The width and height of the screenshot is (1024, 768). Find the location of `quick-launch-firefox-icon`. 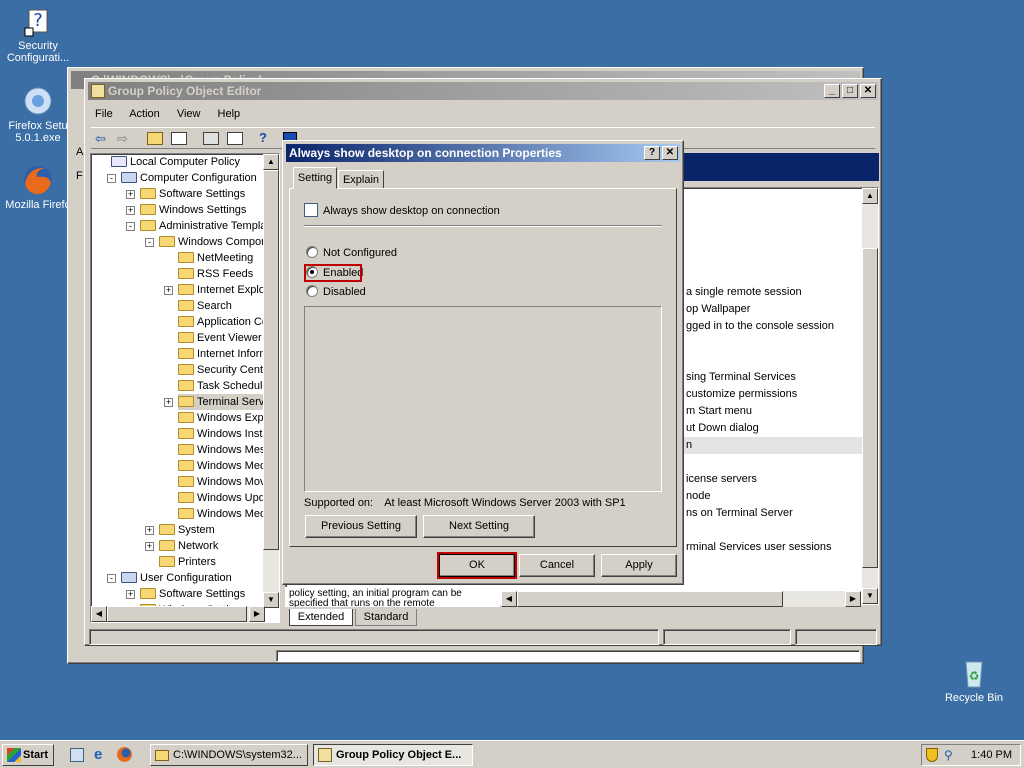

quick-launch-firefox-icon is located at coordinates (124, 754).